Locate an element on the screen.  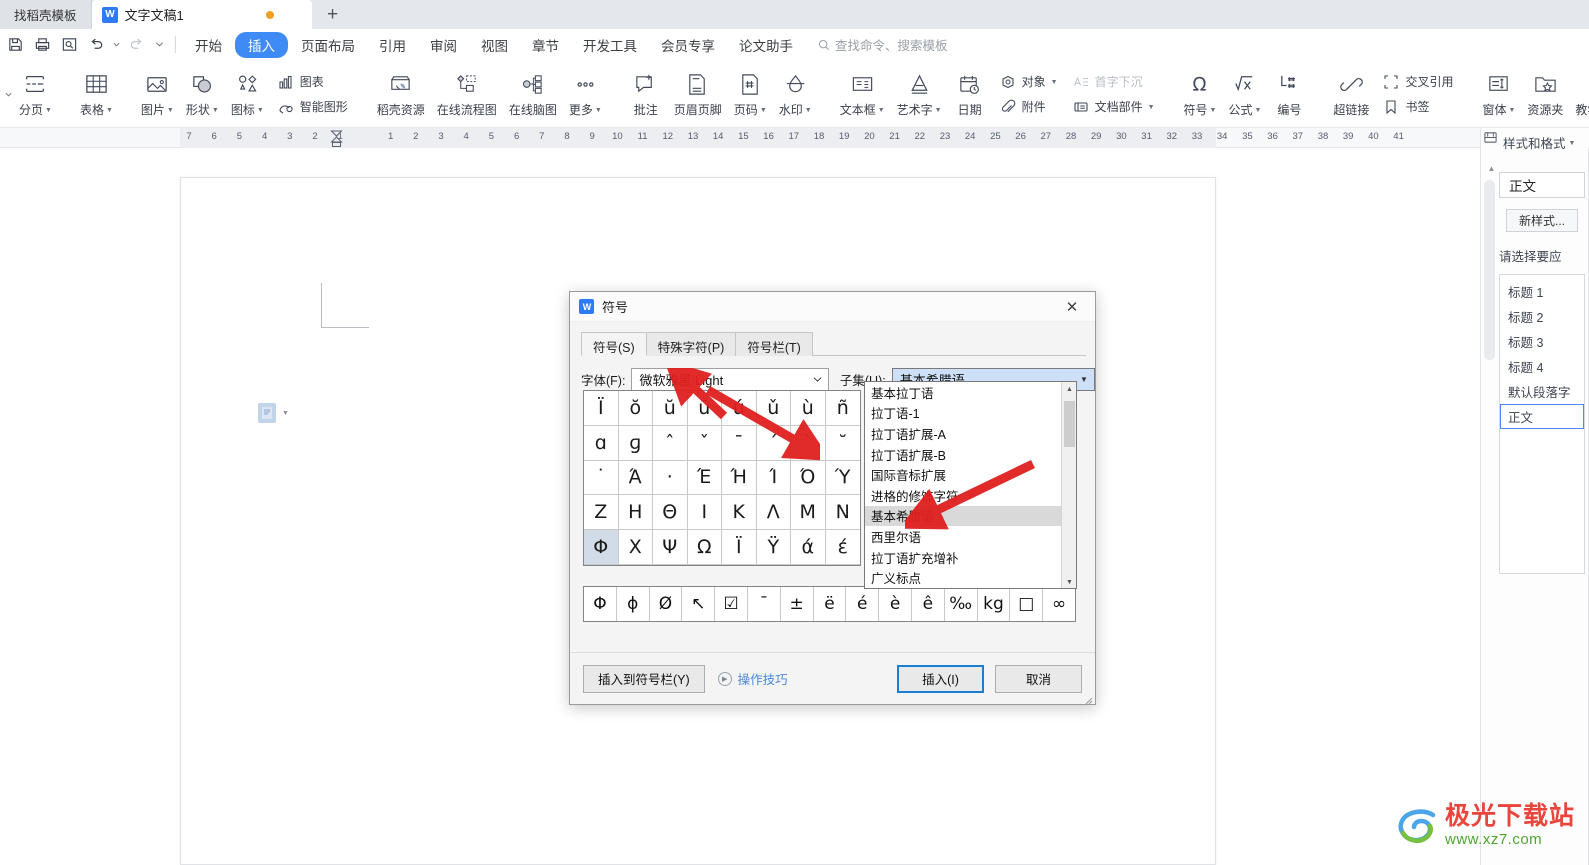
tab-symbols: 符号(S) is located at coordinates (614, 344).